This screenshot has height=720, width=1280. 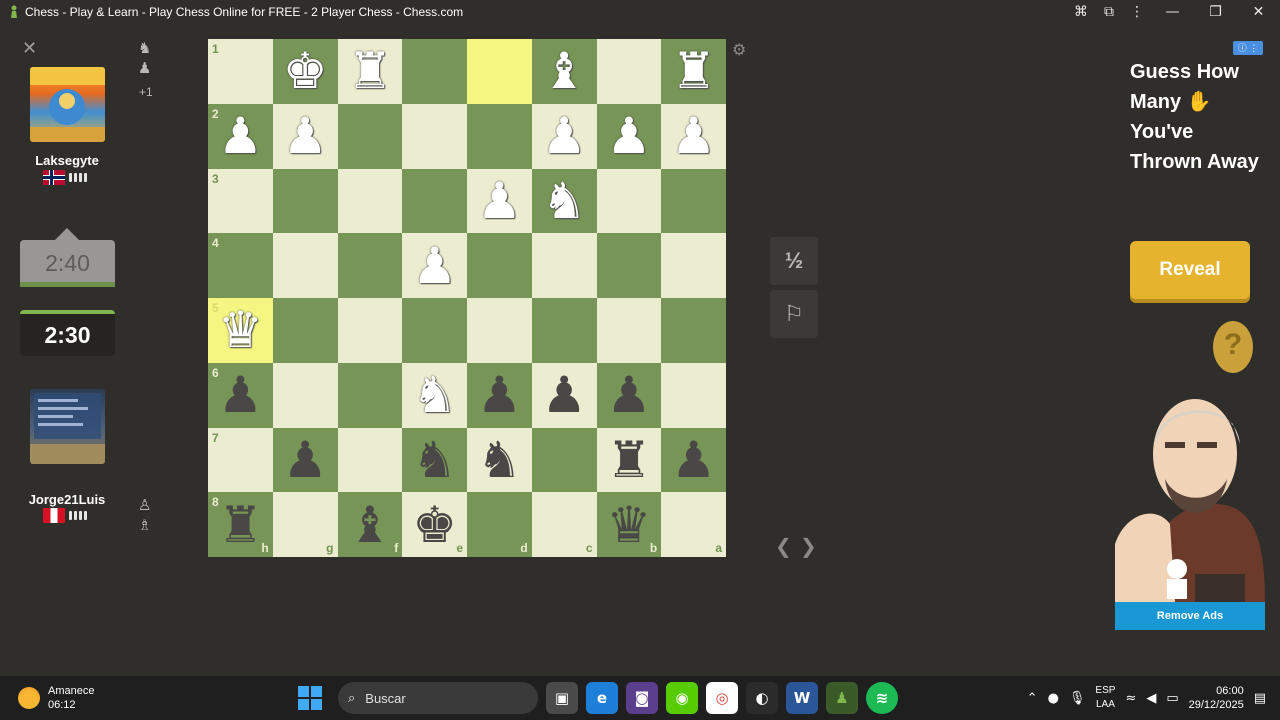 What do you see at coordinates (1248, 48) in the screenshot?
I see `ad-choices-badge: ⓘ ⋮` at bounding box center [1248, 48].